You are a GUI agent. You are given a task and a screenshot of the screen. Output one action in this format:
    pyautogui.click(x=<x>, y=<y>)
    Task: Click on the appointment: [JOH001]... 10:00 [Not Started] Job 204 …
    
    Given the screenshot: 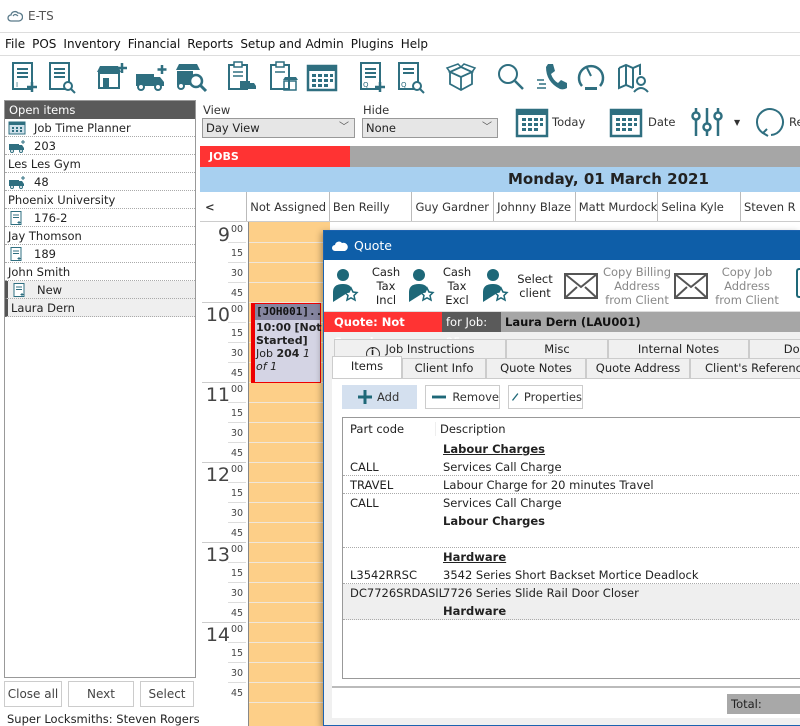 What is the action you would take?
    pyautogui.click(x=286, y=343)
    